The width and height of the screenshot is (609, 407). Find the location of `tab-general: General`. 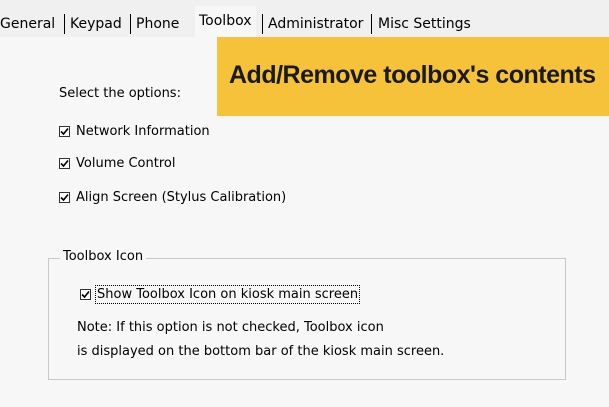

tab-general: General is located at coordinates (27, 24).